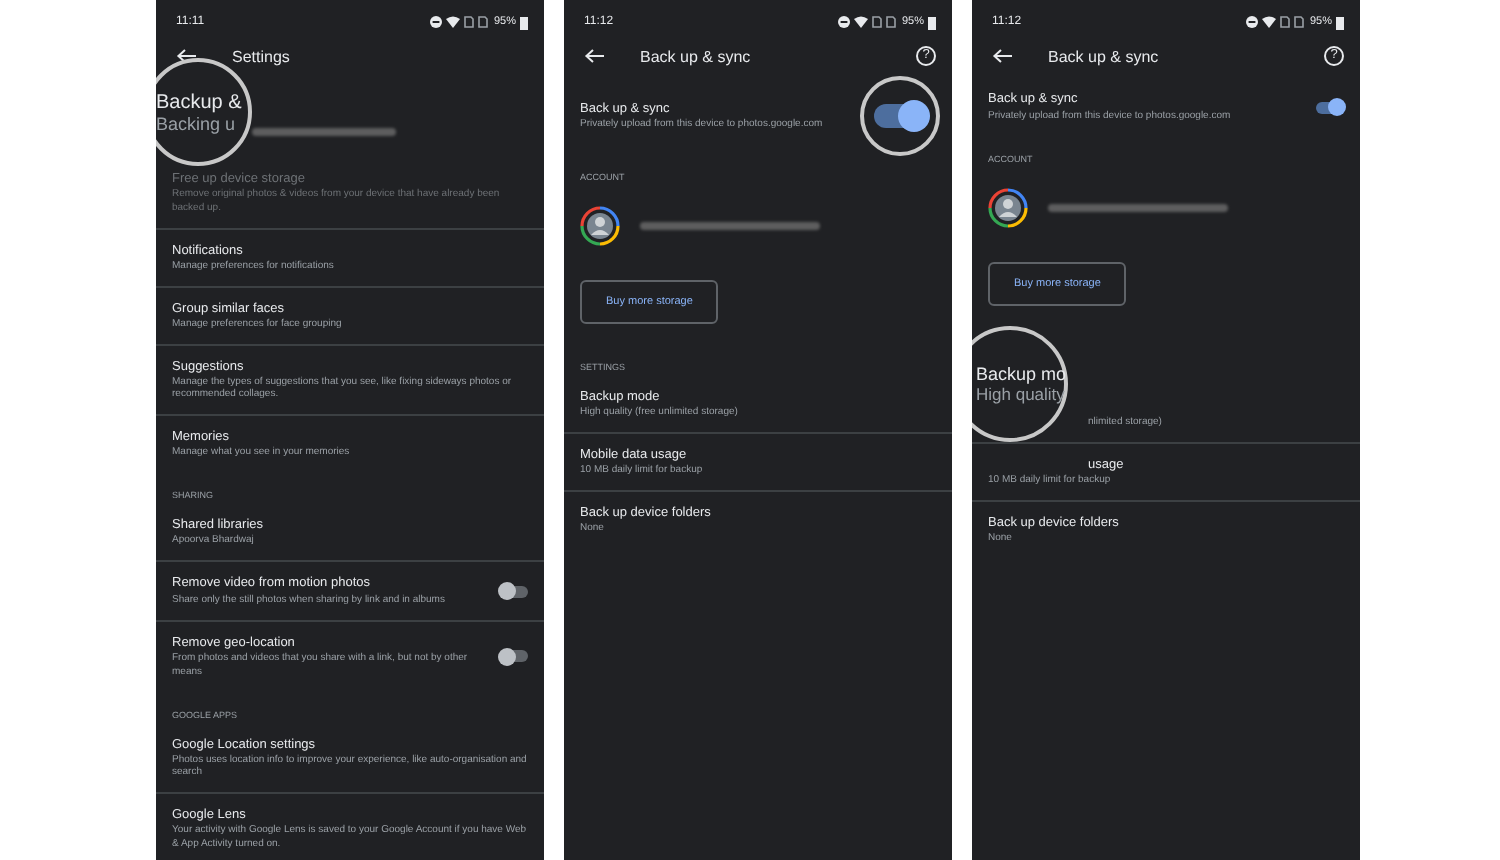 The height and width of the screenshot is (860, 1500). What do you see at coordinates (324, 132) in the screenshot?
I see `blurred-text` at bounding box center [324, 132].